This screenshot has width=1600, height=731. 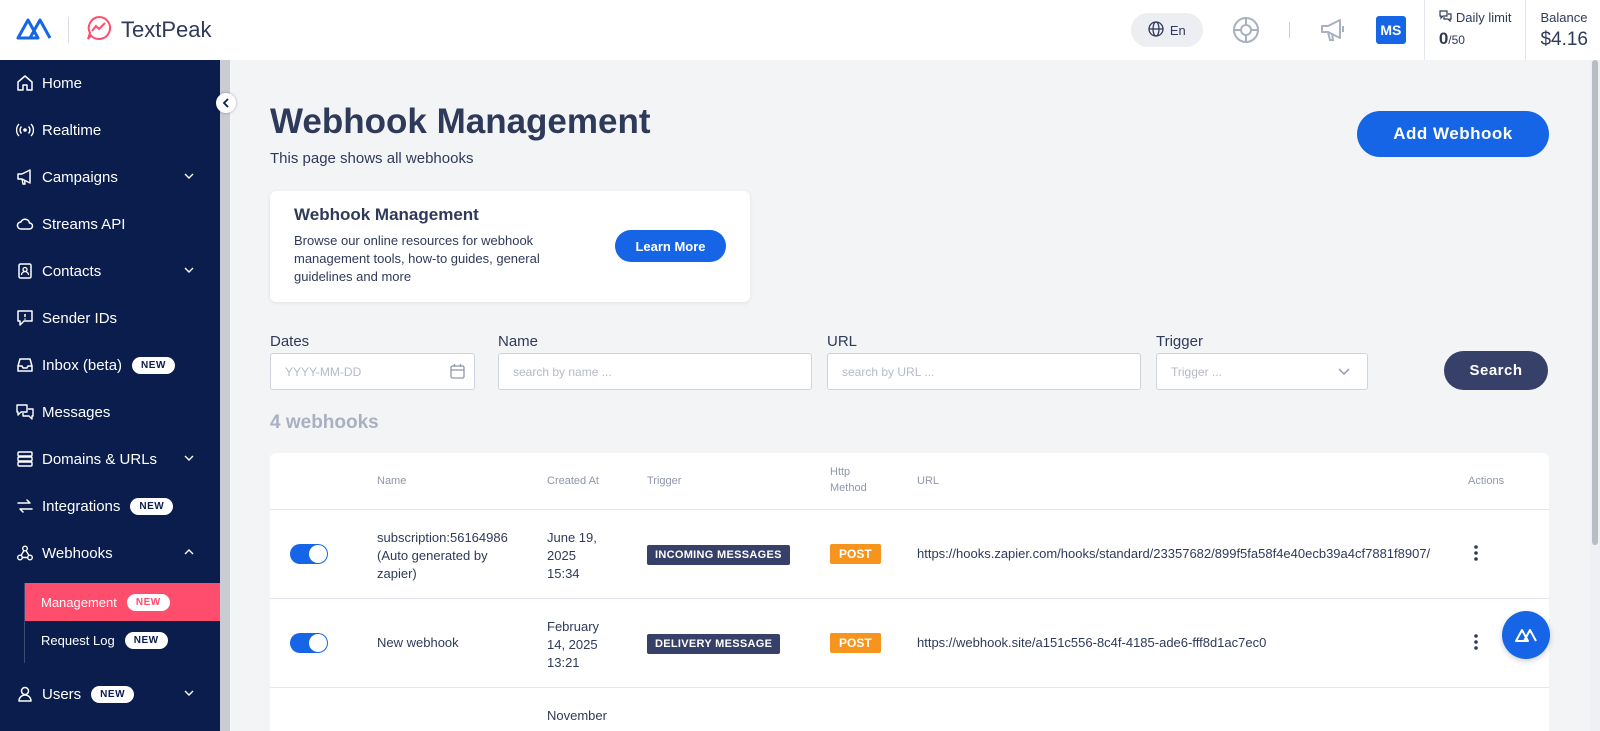 What do you see at coordinates (587, 556) in the screenshot?
I see `webhook-created-at: June 19, 2025 15:34` at bounding box center [587, 556].